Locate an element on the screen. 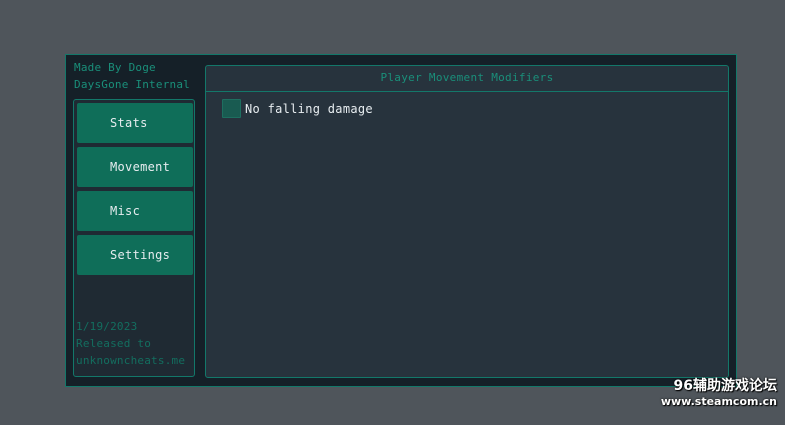 The height and width of the screenshot is (425, 785). release-date: 1/19/2023 is located at coordinates (107, 326).